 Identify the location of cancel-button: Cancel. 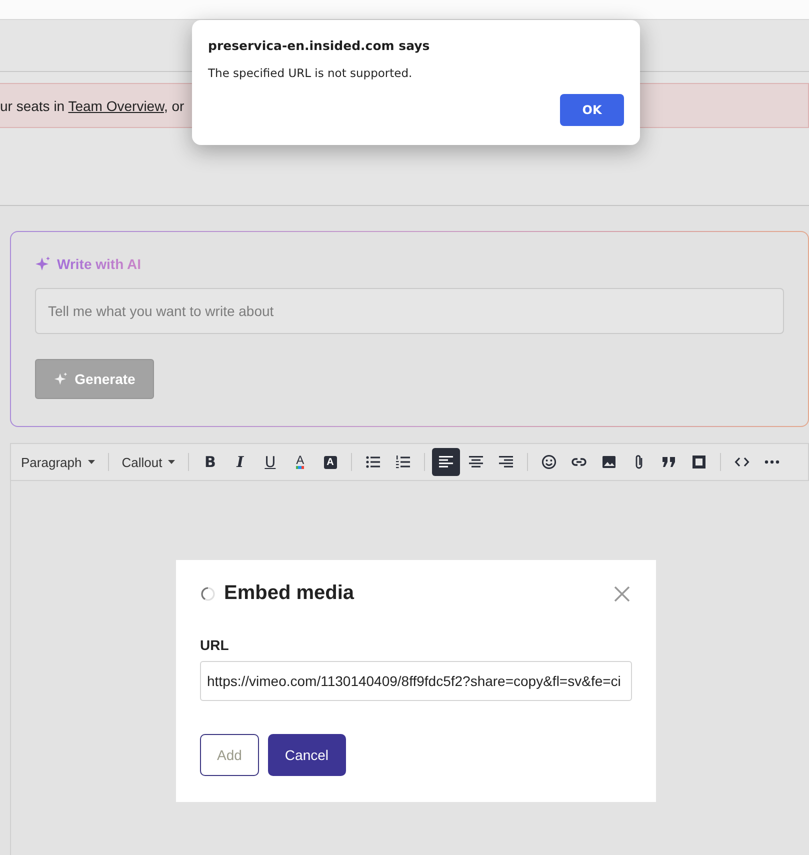
(307, 755).